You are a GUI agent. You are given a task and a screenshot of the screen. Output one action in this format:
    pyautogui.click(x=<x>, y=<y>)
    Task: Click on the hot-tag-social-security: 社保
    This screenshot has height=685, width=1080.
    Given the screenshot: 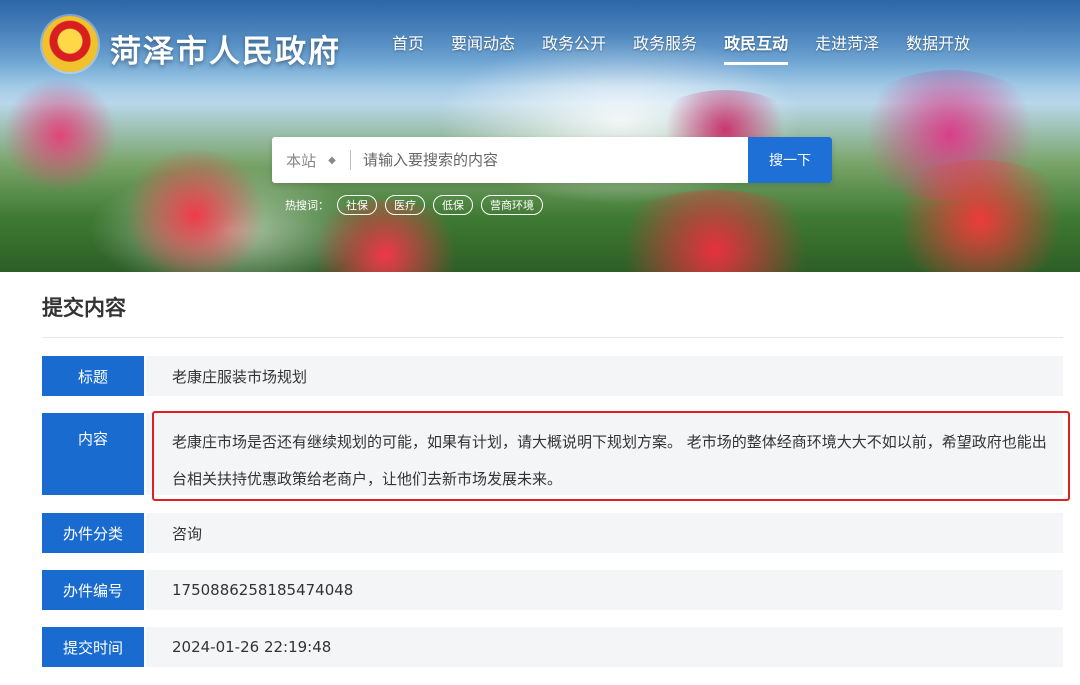 What is the action you would take?
    pyautogui.click(x=357, y=205)
    